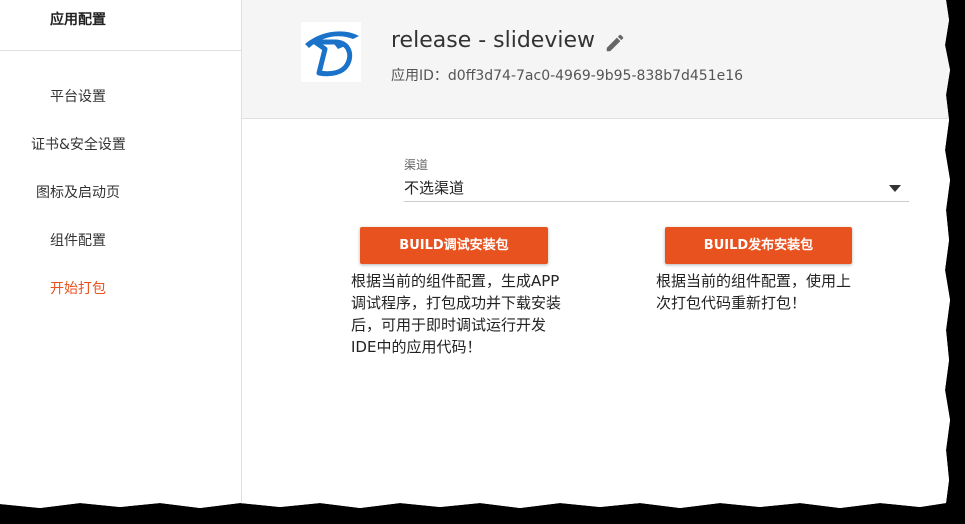 Image resolution: width=965 pixels, height=524 pixels. What do you see at coordinates (656, 189) in the screenshot?
I see `channel-dropdown: 不选渠道` at bounding box center [656, 189].